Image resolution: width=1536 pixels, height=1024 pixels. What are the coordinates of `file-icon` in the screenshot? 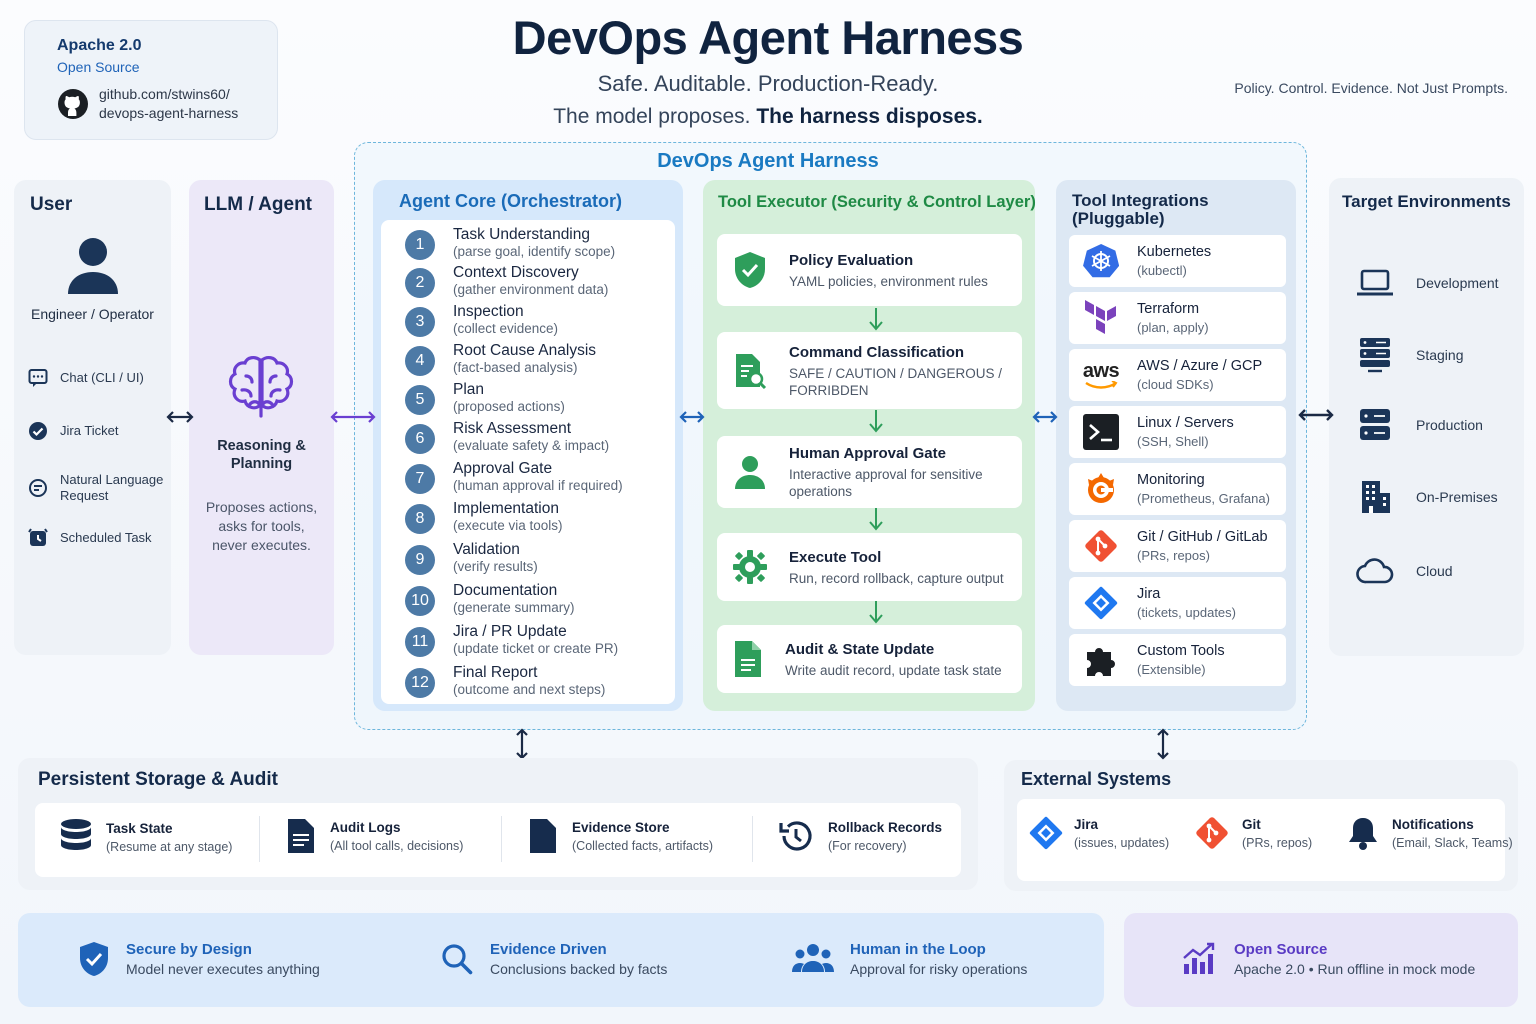 It's located at (543, 836).